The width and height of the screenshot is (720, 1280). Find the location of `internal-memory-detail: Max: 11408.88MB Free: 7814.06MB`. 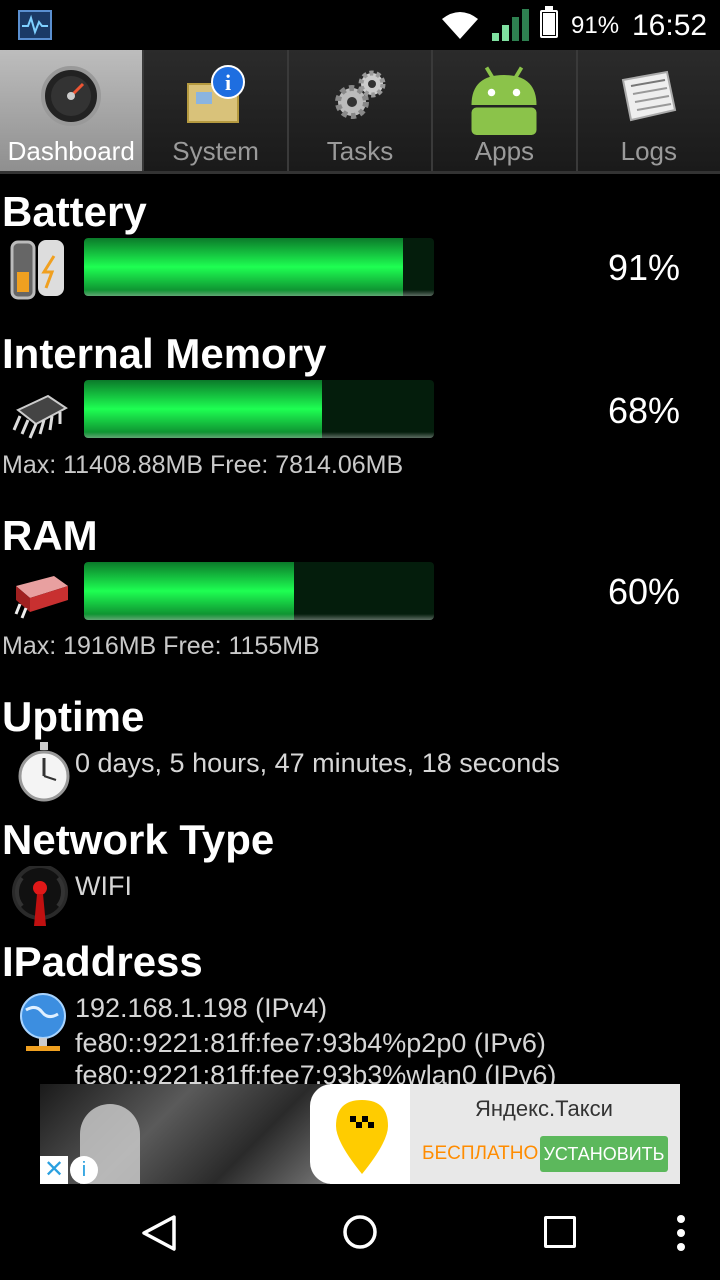

internal-memory-detail: Max: 11408.88MB Free: 7814.06MB is located at coordinates (203, 465).